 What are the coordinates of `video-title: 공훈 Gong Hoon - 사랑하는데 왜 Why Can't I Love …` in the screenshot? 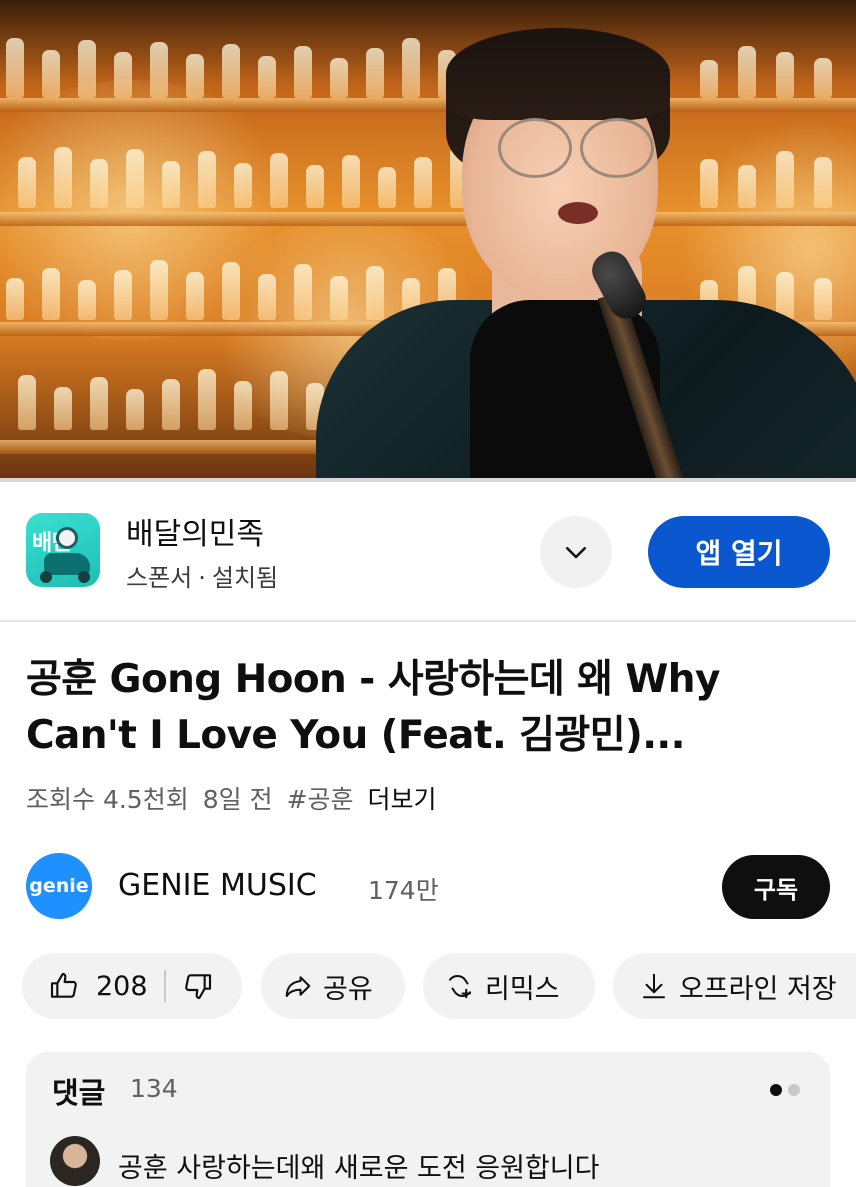 It's located at (426, 708).